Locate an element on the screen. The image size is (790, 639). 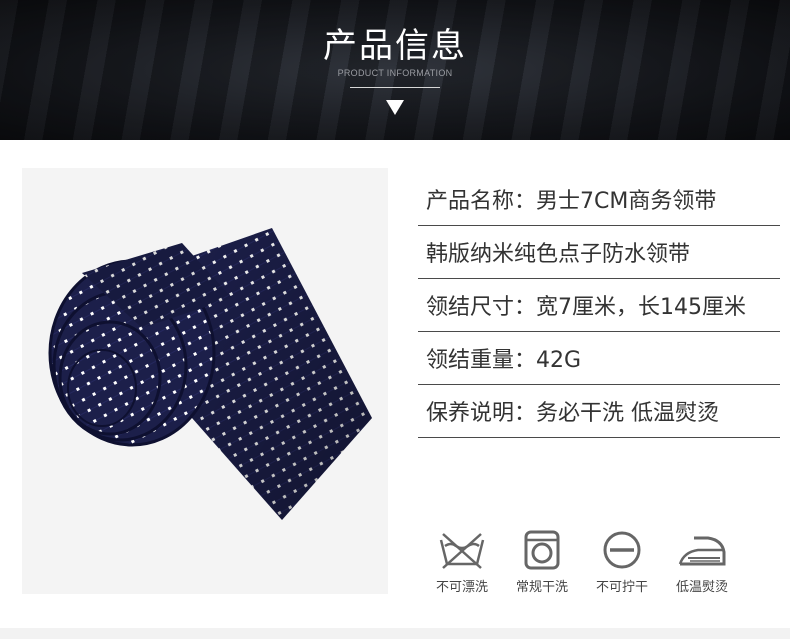
care-label-dry-clean: 常规干洗 is located at coordinates (541, 587).